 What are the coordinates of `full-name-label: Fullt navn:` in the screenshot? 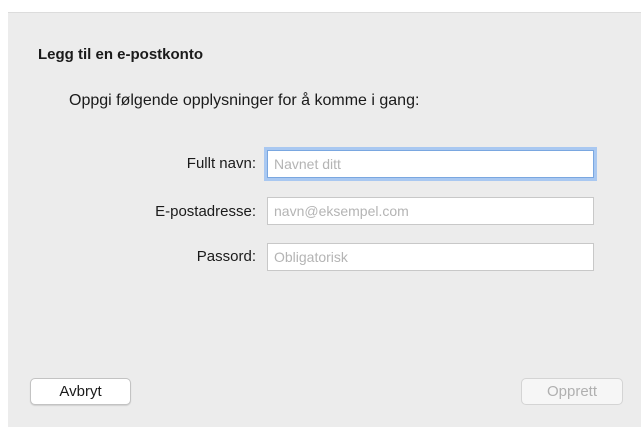 It's located at (221, 163).